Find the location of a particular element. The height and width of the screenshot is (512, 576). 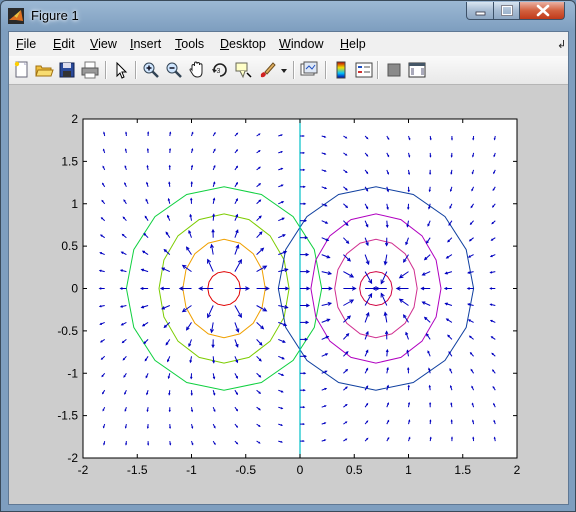

hide-plot-tools-icon is located at coordinates (394, 70).